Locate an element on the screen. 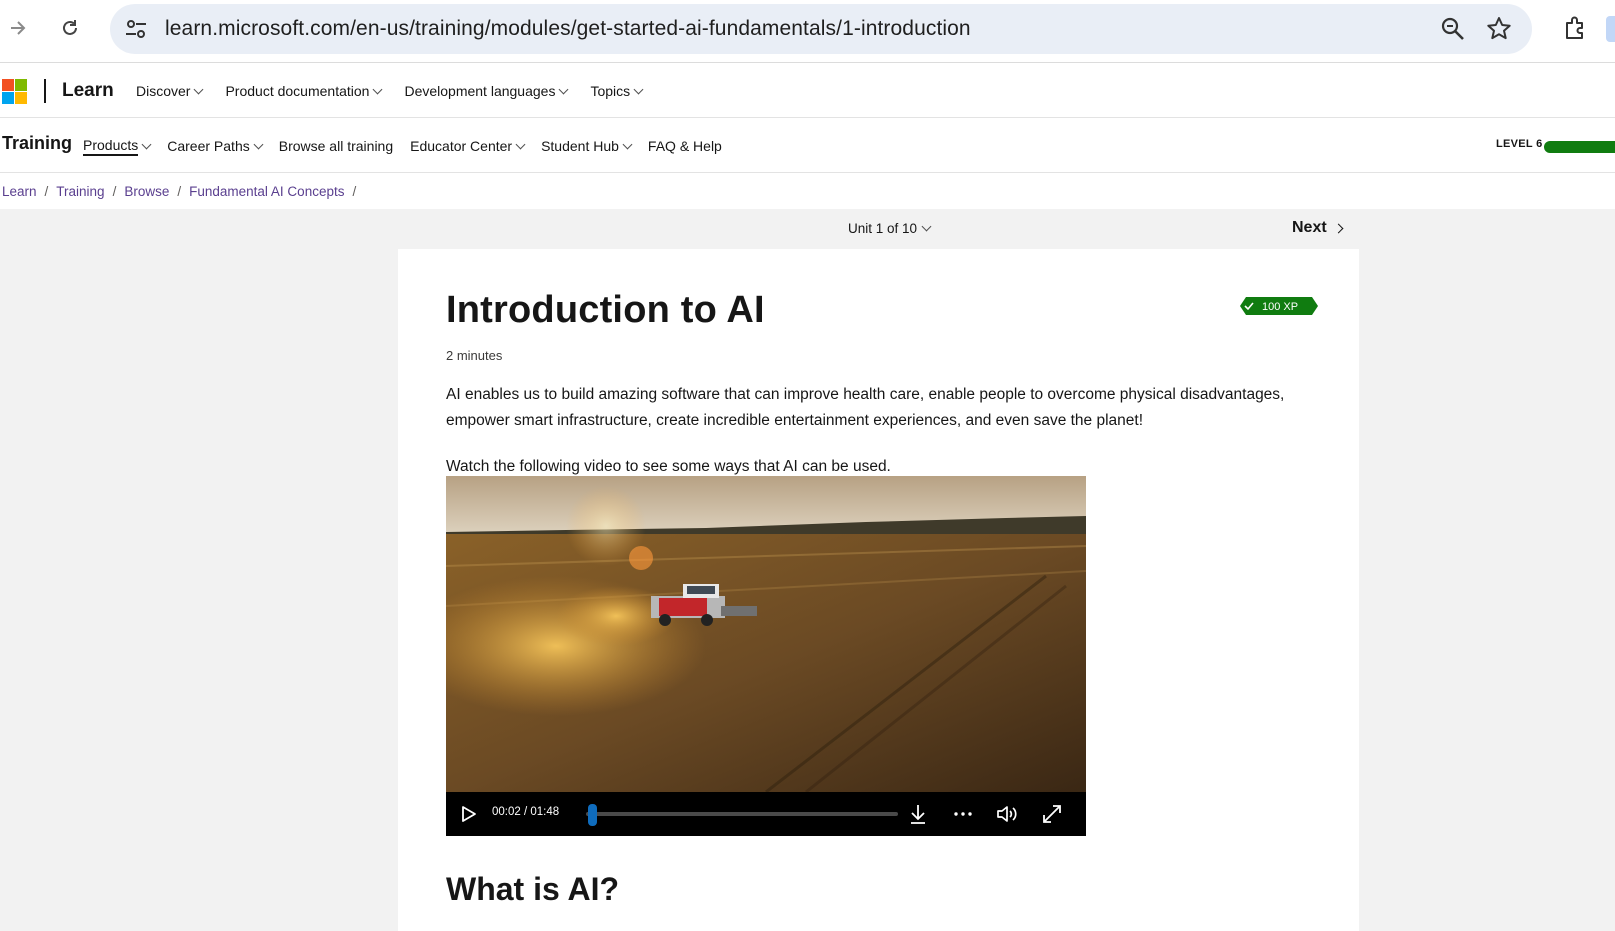 The height and width of the screenshot is (931, 1615). subnav-educator-center-label: Educator Center is located at coordinates (461, 146).